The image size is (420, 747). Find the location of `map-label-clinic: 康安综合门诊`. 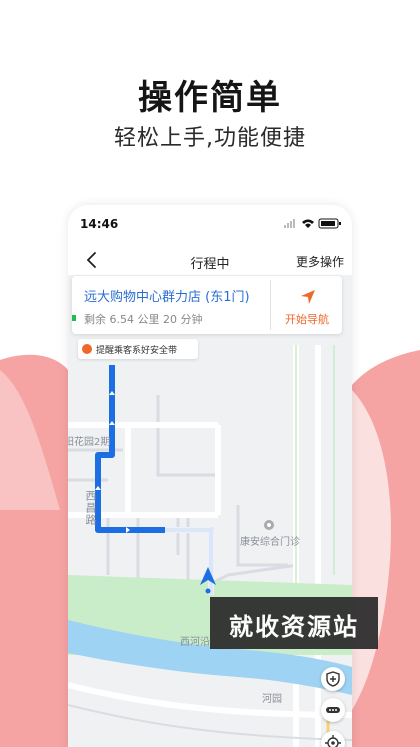

map-label-clinic: 康安综合门诊 is located at coordinates (270, 542).